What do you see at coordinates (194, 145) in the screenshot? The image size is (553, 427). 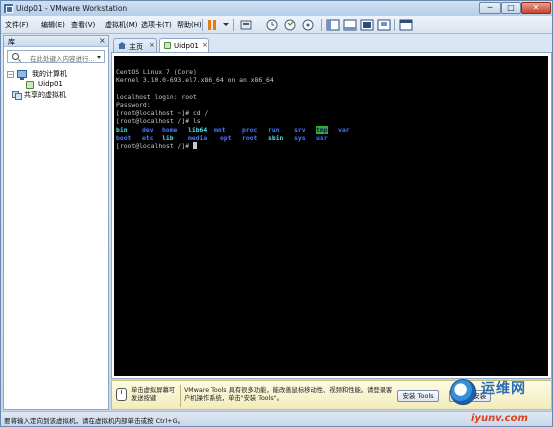 I see `console-cursor` at bounding box center [194, 145].